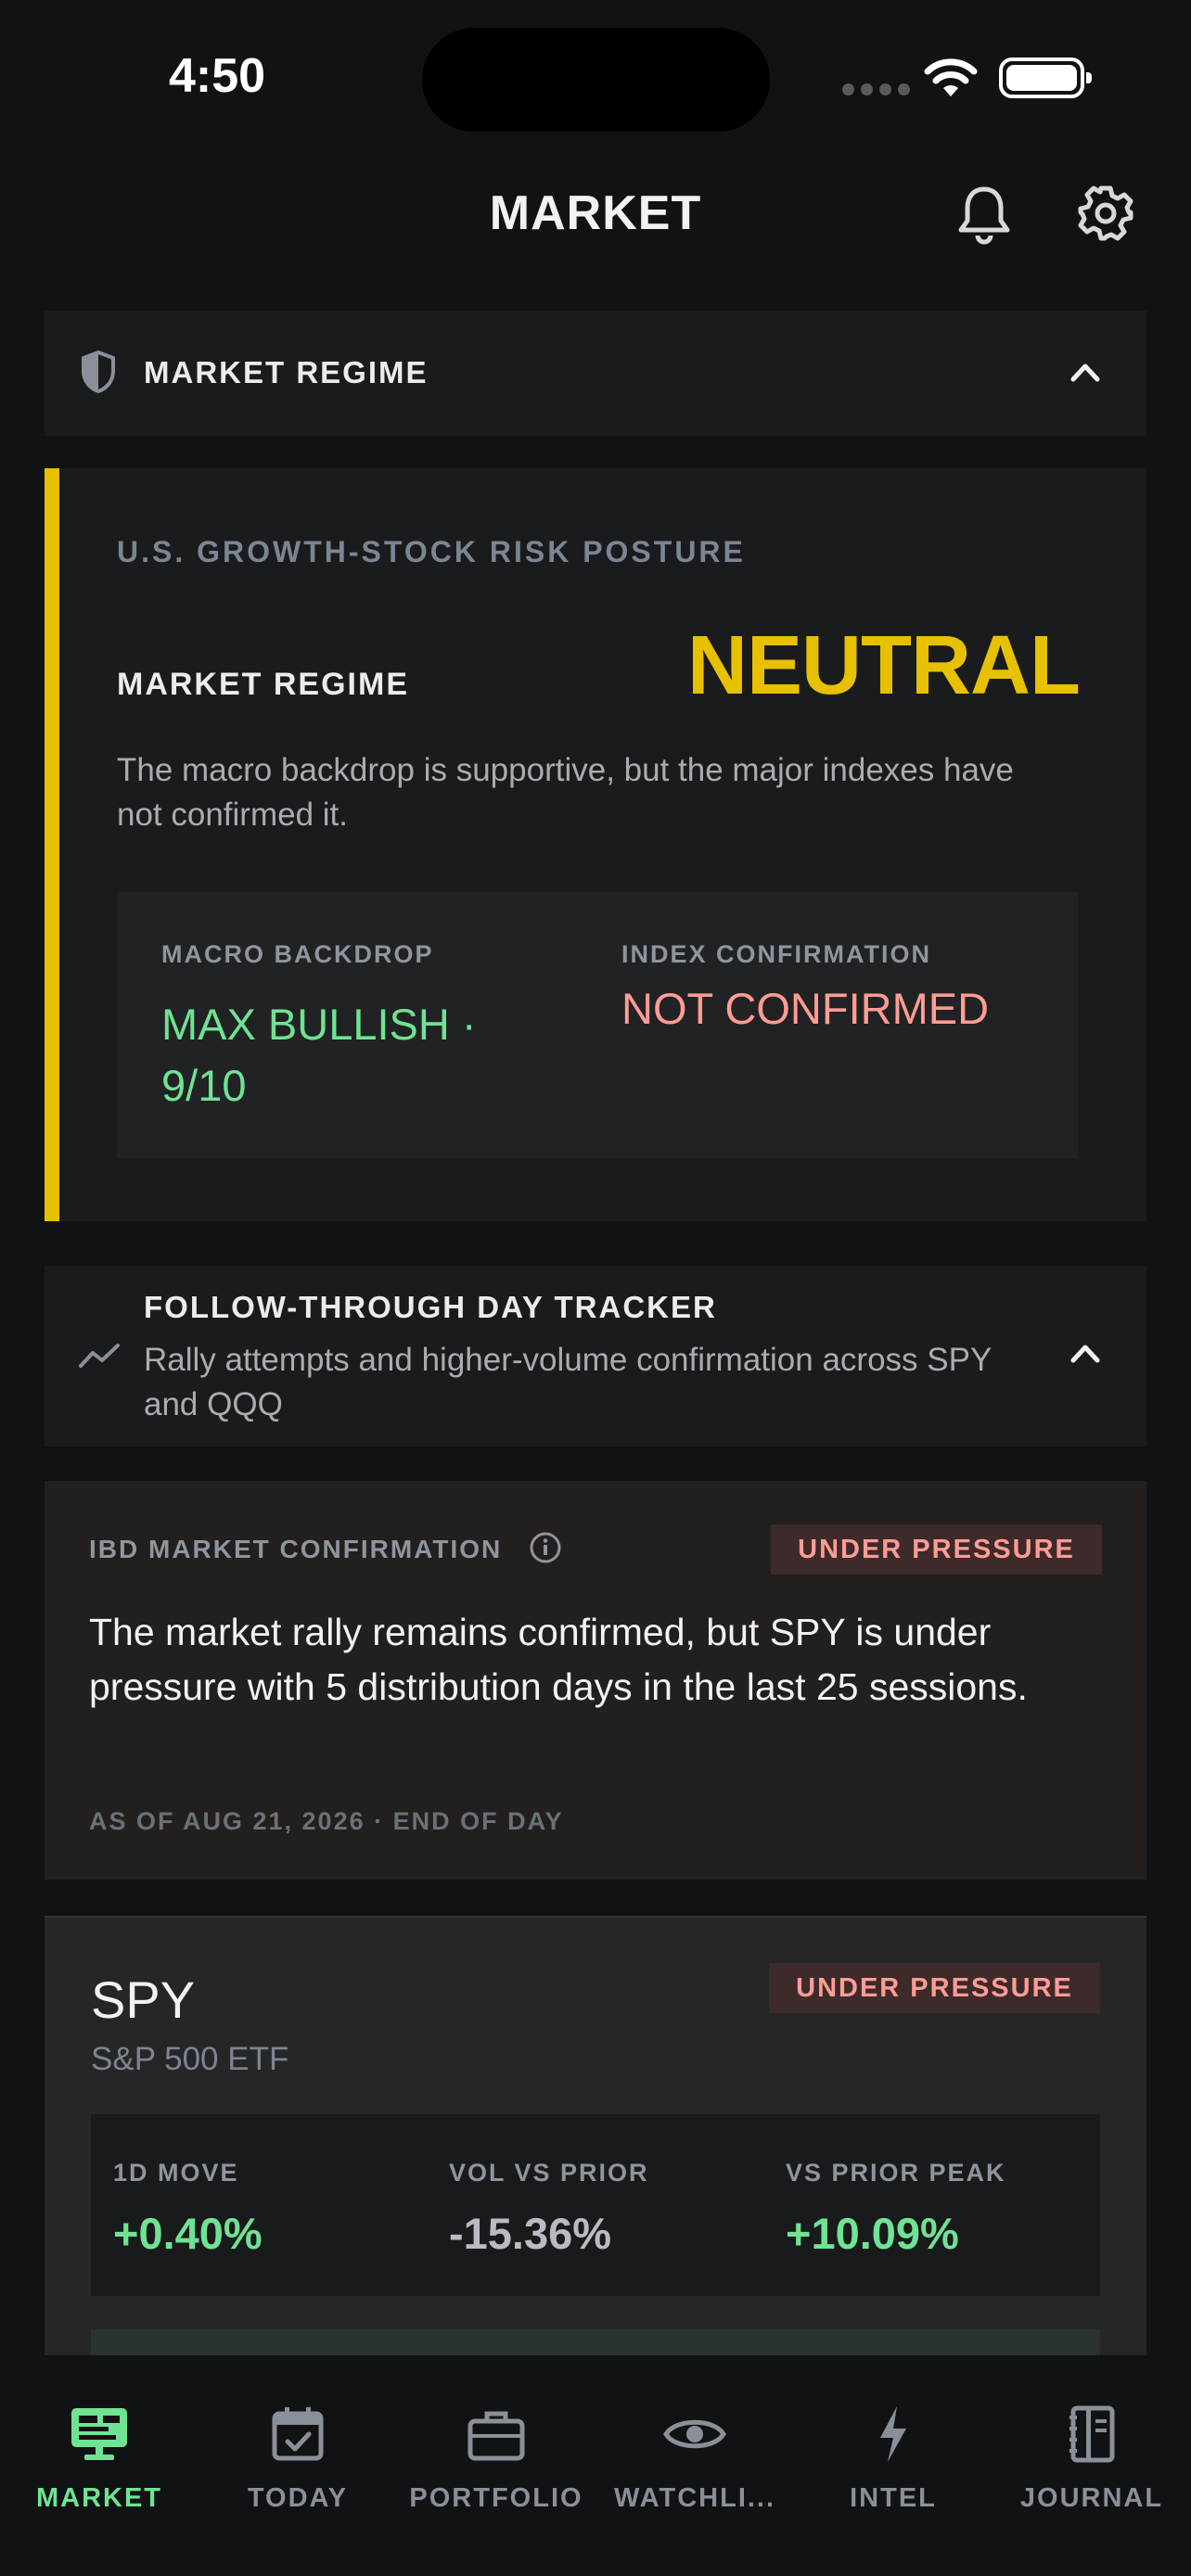  What do you see at coordinates (297, 954) in the screenshot?
I see `macro-backdrop-label: MACRO BACKDROP` at bounding box center [297, 954].